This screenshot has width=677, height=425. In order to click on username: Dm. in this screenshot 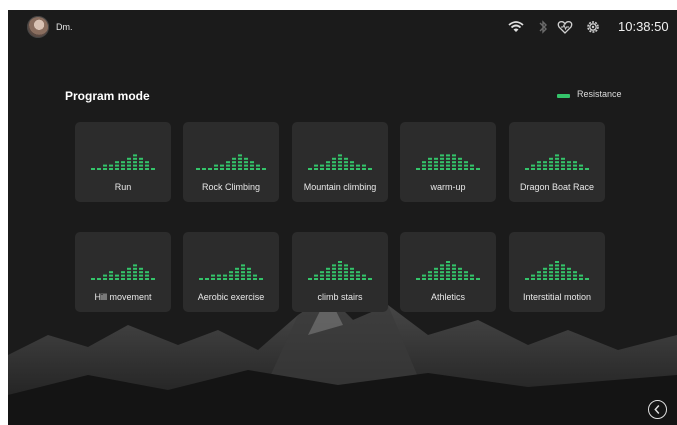, I will do `click(64, 27)`.